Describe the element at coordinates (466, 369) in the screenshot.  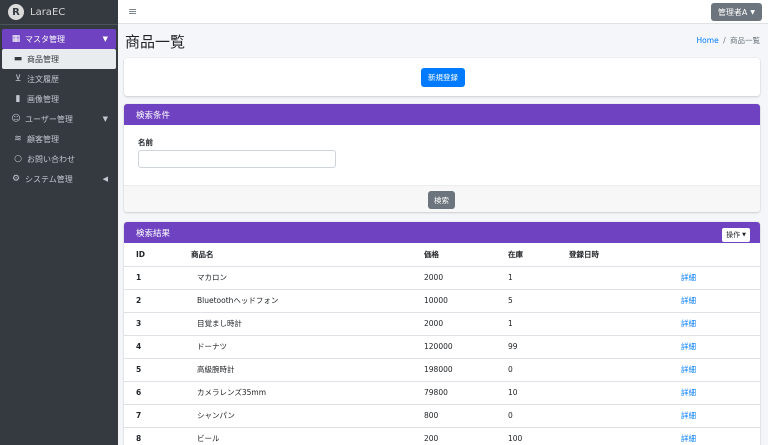
I see `cell-price: 198000` at that location.